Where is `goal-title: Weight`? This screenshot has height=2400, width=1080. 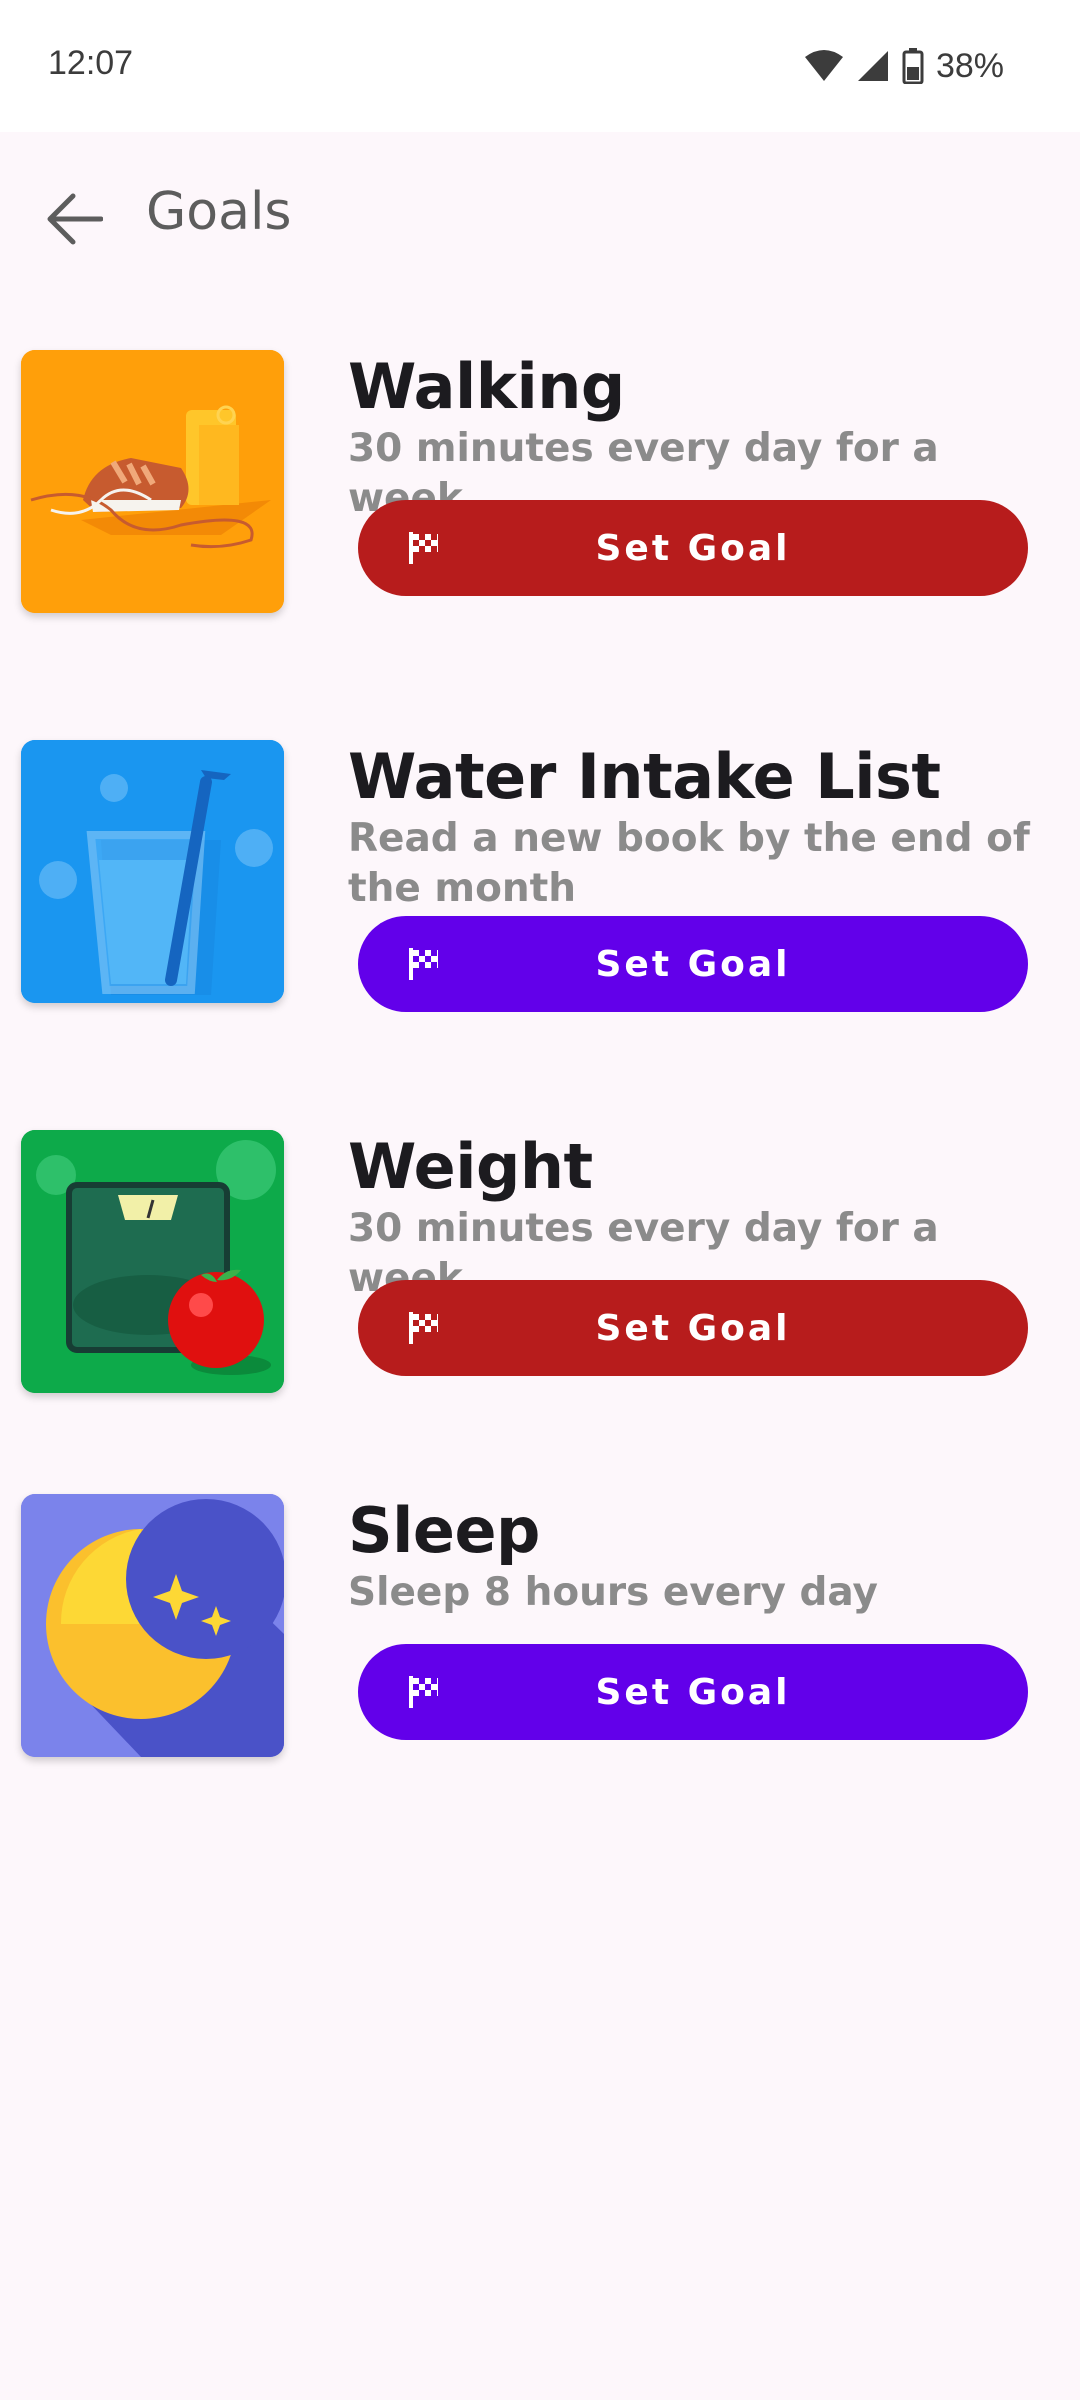 goal-title: Weight is located at coordinates (470, 1166).